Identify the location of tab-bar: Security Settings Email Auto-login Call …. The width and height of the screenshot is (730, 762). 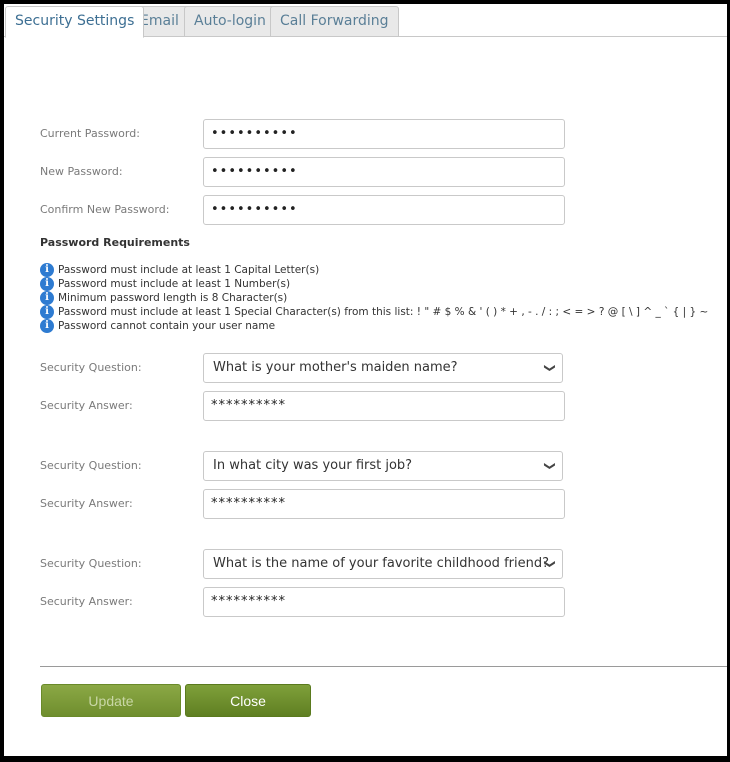
(365, 21).